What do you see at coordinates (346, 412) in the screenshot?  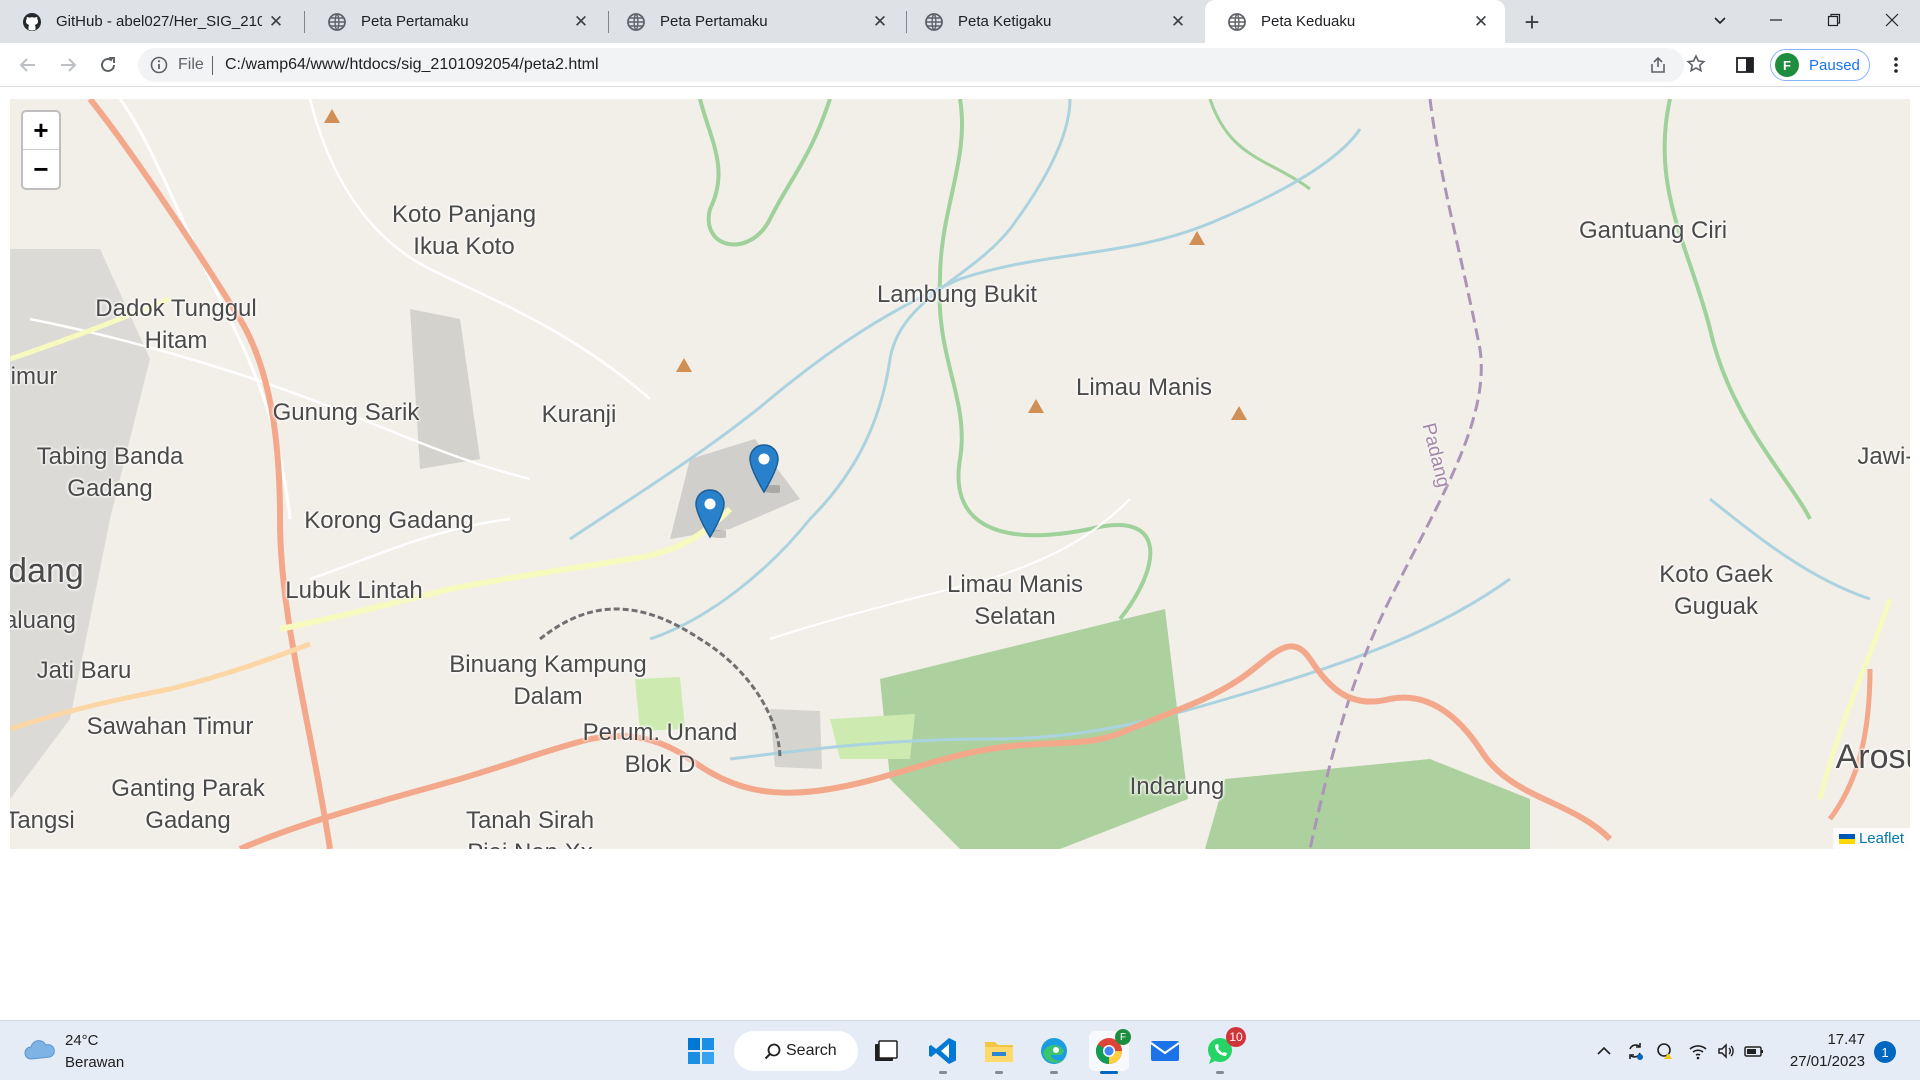 I see `place-label: Gunung Sarik` at bounding box center [346, 412].